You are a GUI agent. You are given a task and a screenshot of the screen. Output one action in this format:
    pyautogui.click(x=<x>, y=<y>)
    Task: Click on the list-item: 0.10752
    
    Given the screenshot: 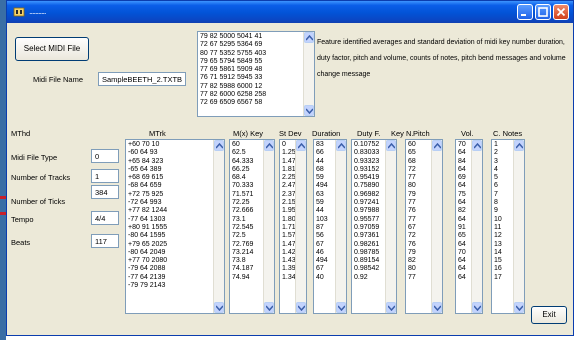 What is the action you would take?
    pyautogui.click(x=370, y=145)
    